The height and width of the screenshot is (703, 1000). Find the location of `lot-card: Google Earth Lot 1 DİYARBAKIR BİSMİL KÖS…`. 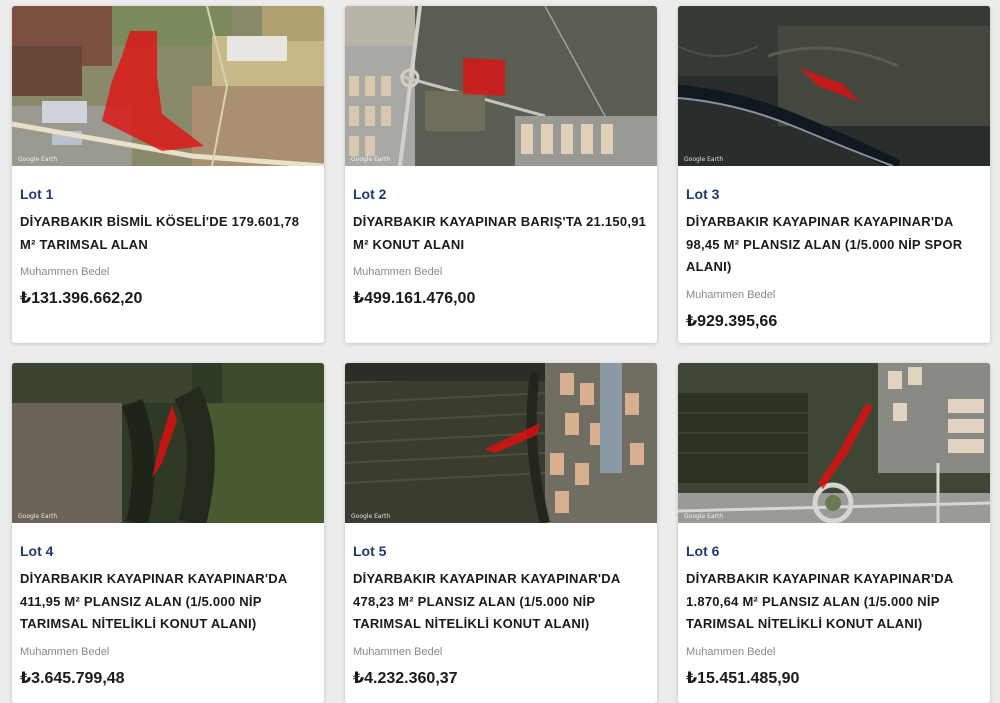

lot-card: Google Earth Lot 1 DİYARBAKIR BİSMİL KÖS… is located at coordinates (168, 174).